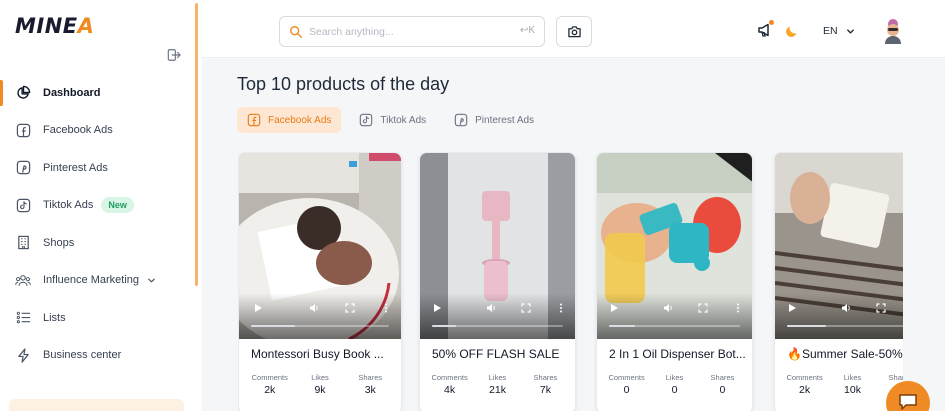 This screenshot has height=411, width=945. I want to click on search-box: ↩K, so click(412, 31).